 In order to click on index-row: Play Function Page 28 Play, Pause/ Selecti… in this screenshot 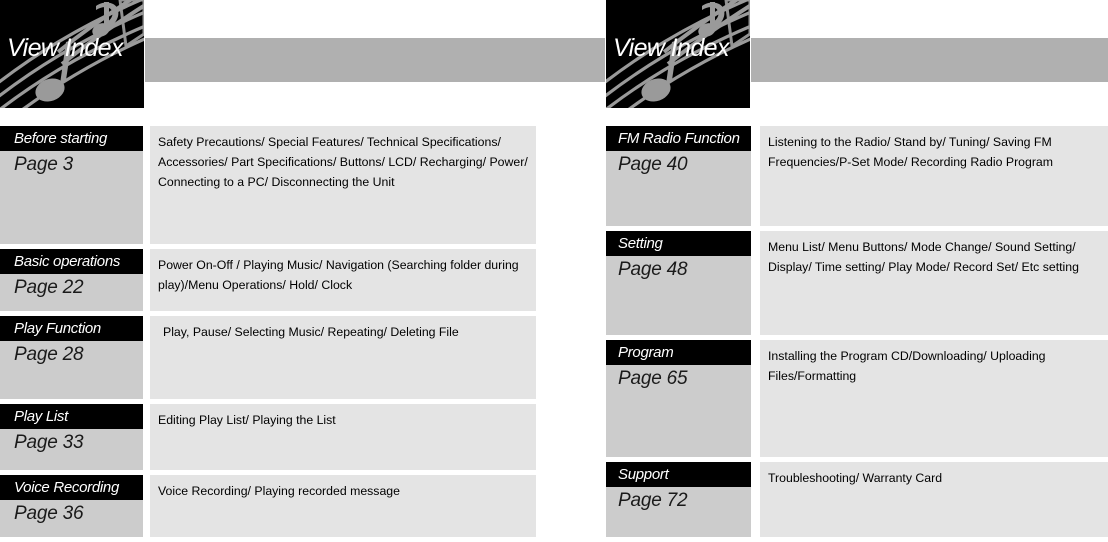, I will do `click(270, 357)`.